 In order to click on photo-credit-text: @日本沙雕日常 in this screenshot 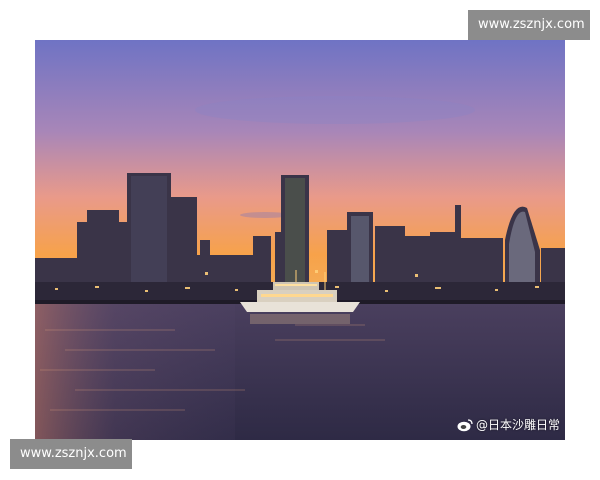, I will do `click(517, 425)`.